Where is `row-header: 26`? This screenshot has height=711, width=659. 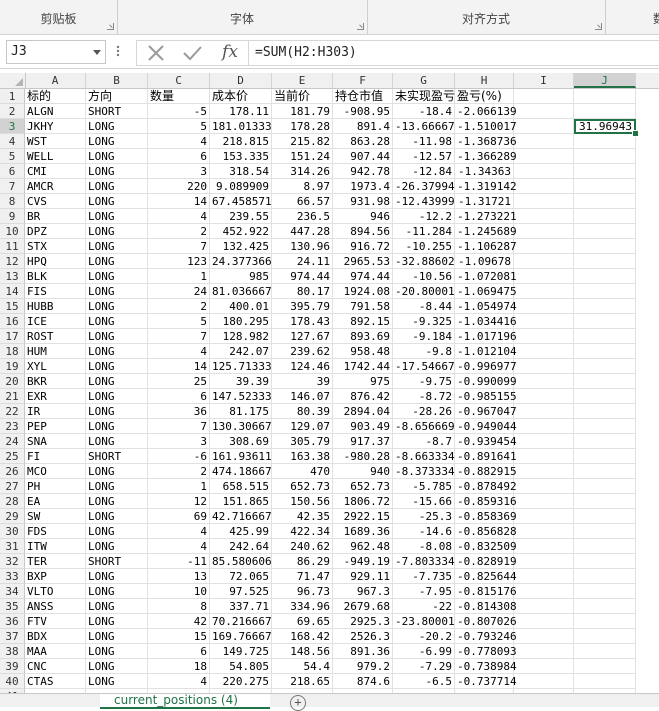
row-header: 26 is located at coordinates (12, 471).